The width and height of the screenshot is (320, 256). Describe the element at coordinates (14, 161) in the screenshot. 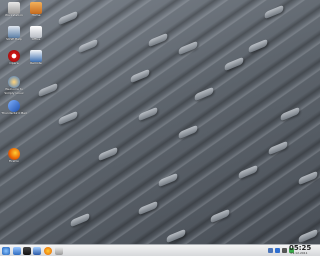

I see `desktop-icon-label: Firefox` at that location.